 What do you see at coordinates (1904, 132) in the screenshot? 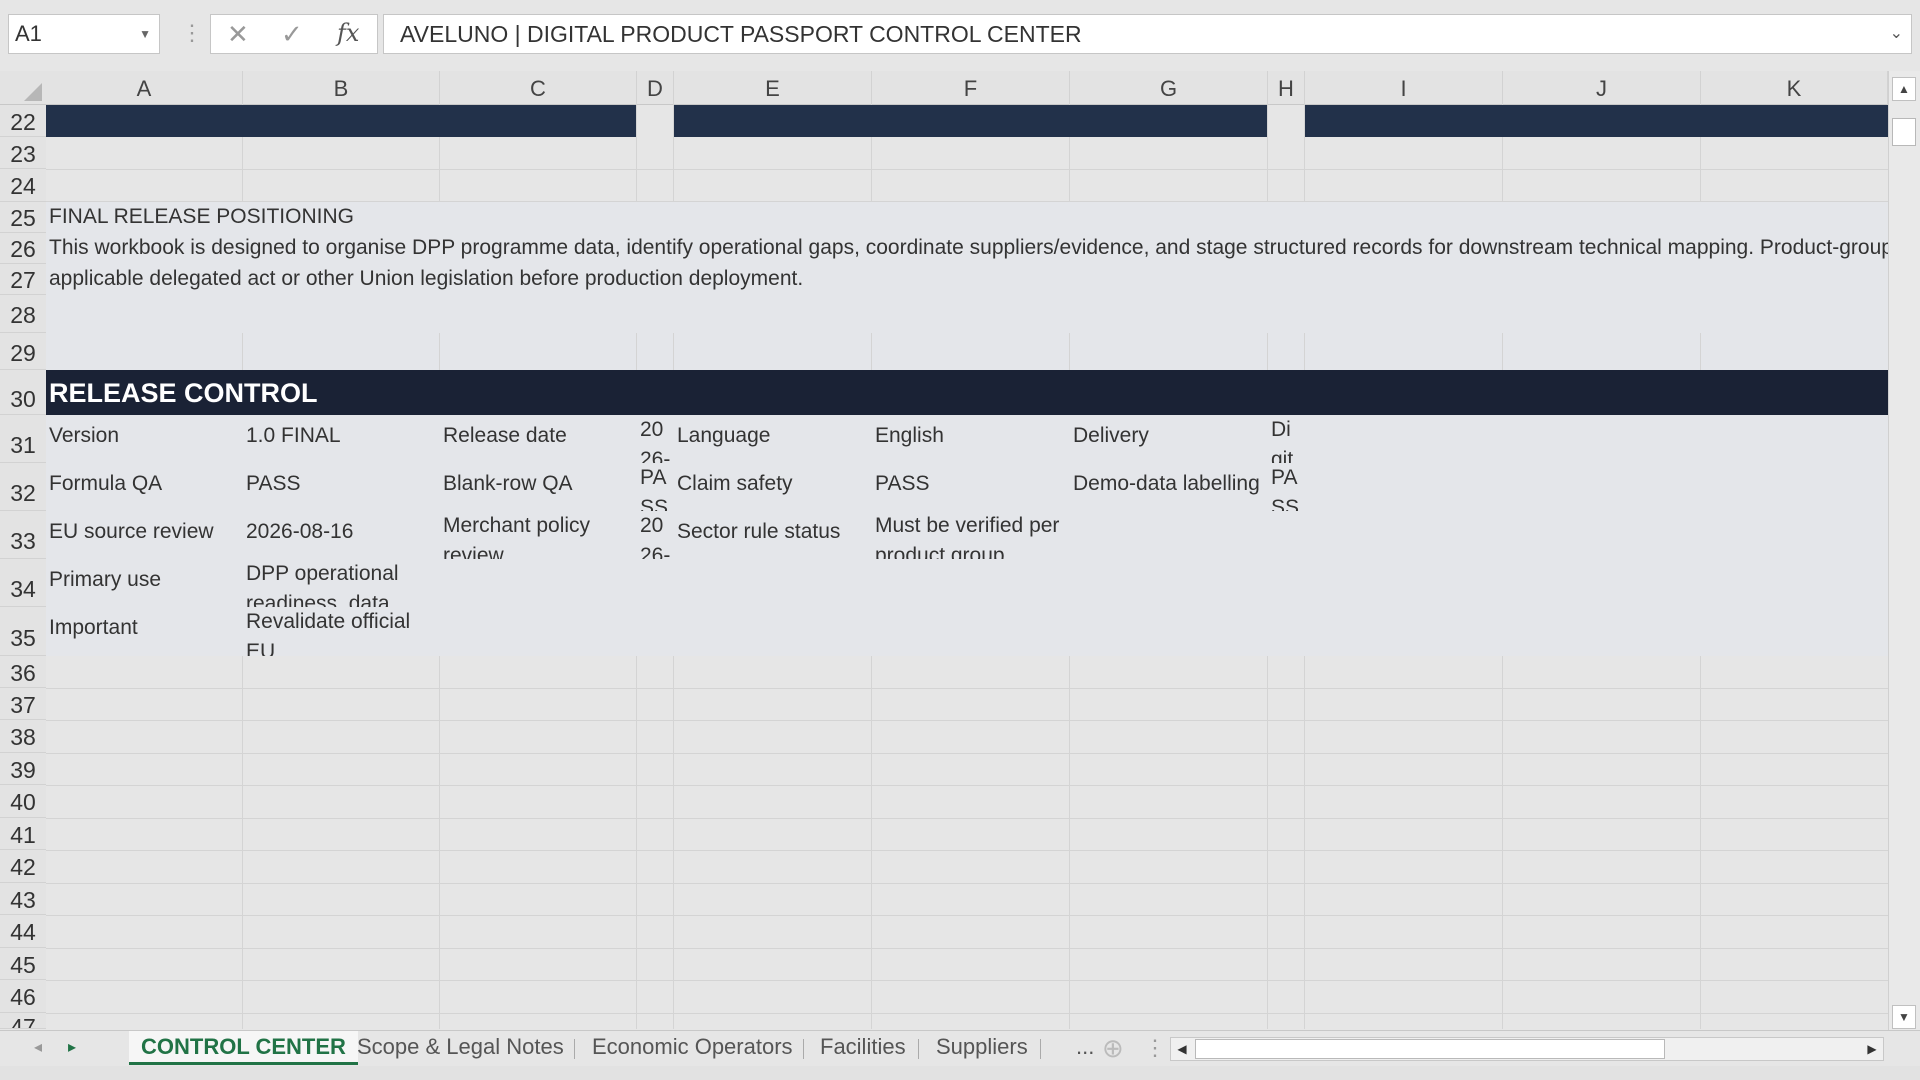
I see `vertical-scroll-thumb` at bounding box center [1904, 132].